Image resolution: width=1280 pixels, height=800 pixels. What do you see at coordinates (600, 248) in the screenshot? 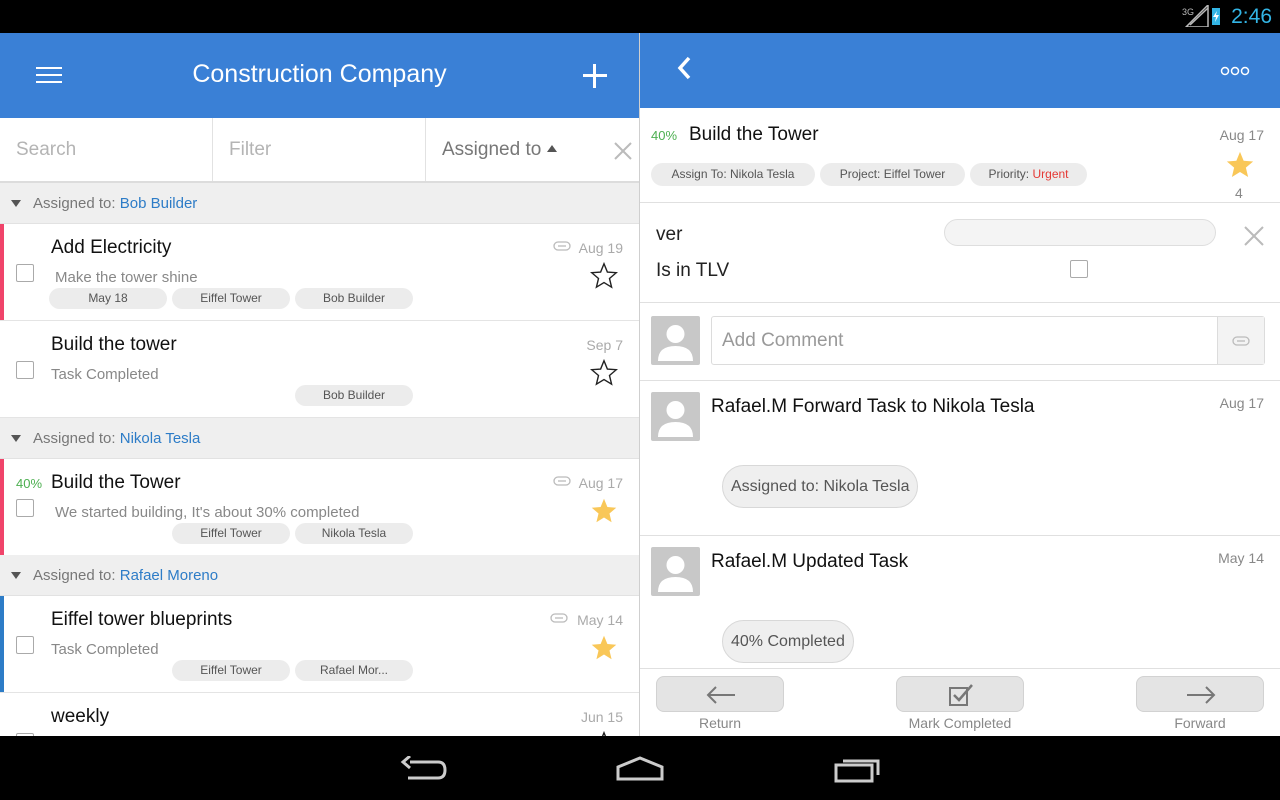
I see `task-date: Aug 19` at bounding box center [600, 248].